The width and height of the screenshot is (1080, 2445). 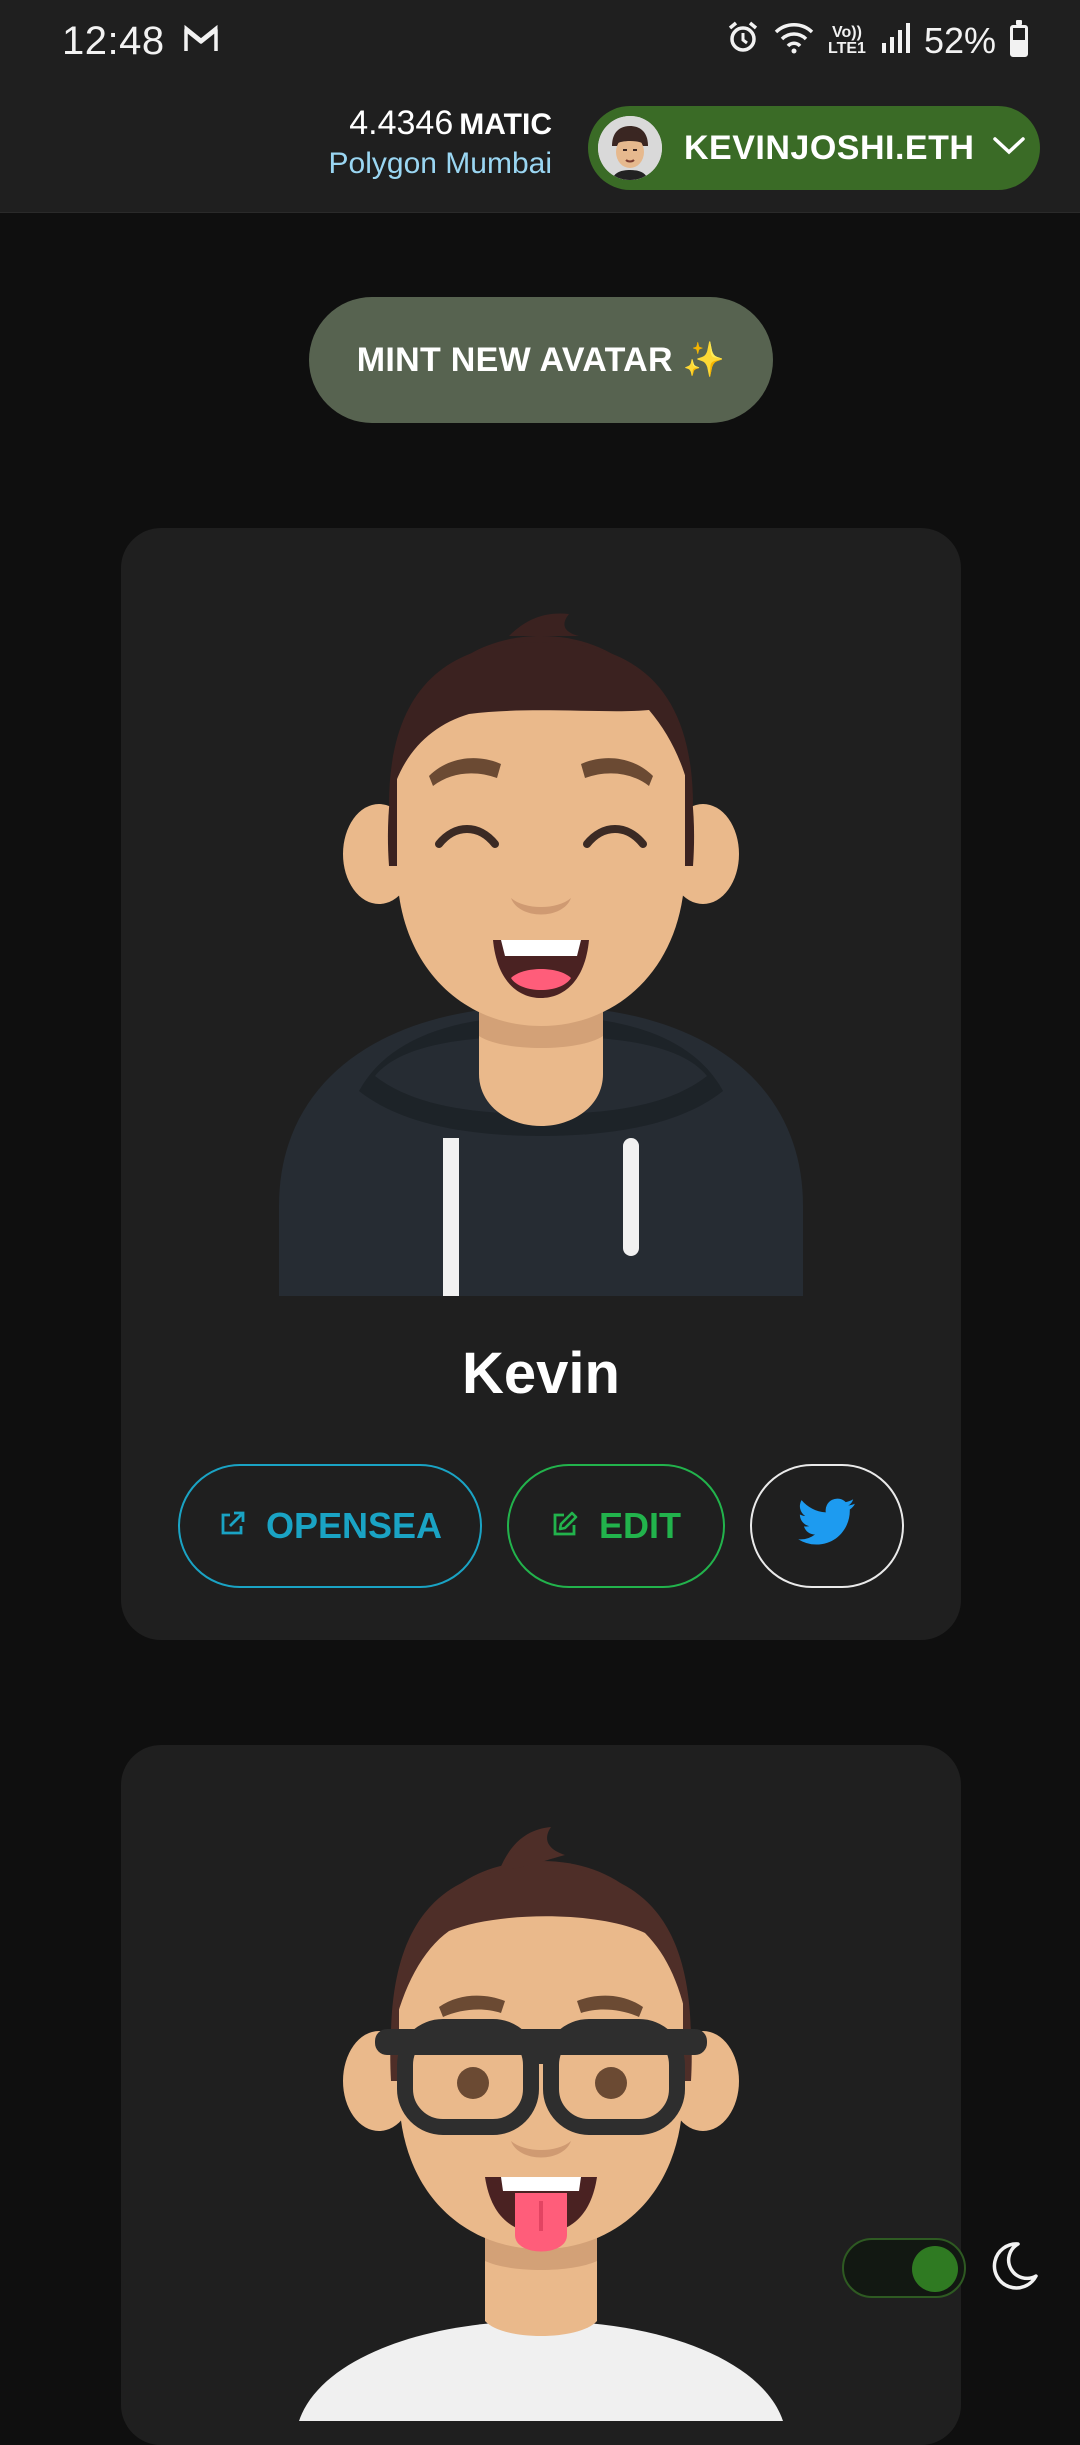 What do you see at coordinates (541, 360) in the screenshot?
I see `mint-avatar-button: MINT NEW AVATAR ✨` at bounding box center [541, 360].